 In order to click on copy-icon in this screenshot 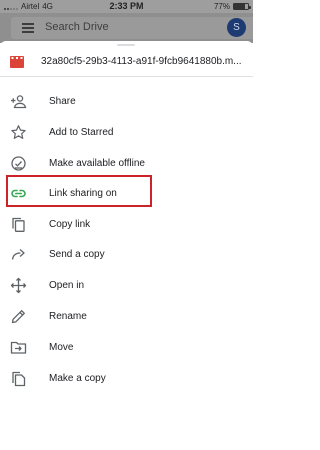, I will do `click(18, 224)`.